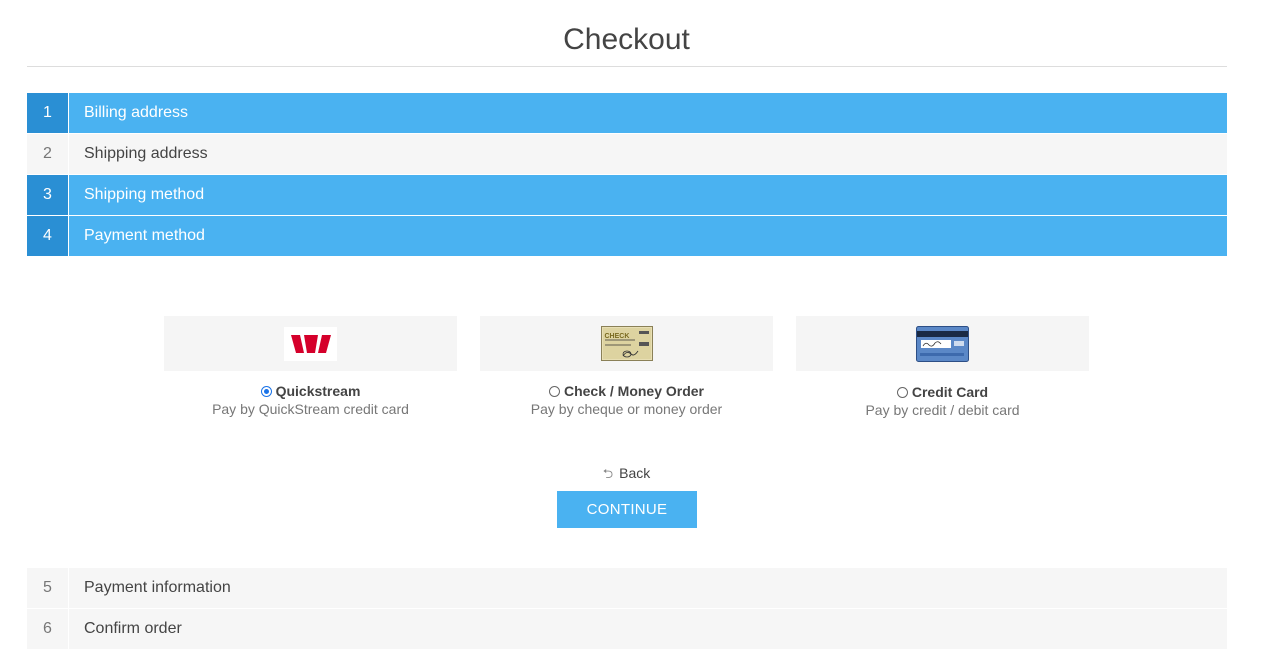  What do you see at coordinates (318, 391) in the screenshot?
I see `payment-method-name: Quickstream` at bounding box center [318, 391].